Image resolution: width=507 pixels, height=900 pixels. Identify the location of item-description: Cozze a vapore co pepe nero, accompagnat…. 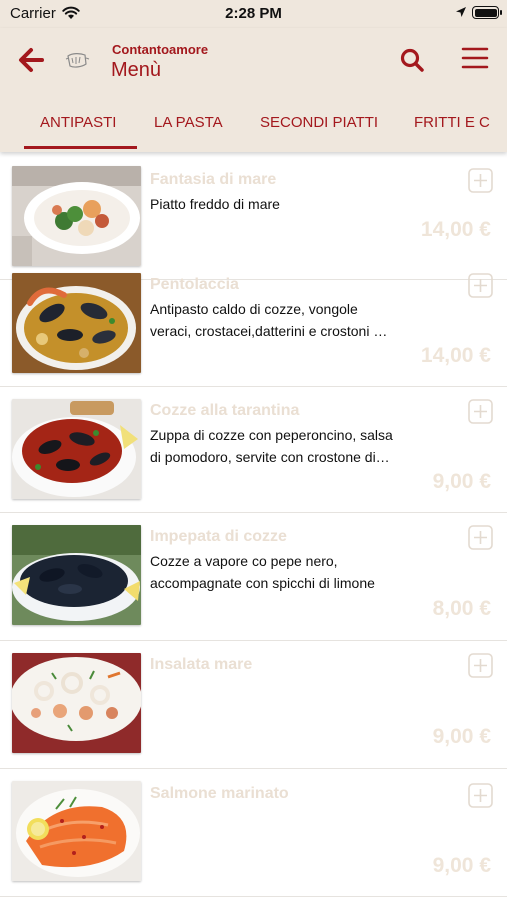
(262, 572).